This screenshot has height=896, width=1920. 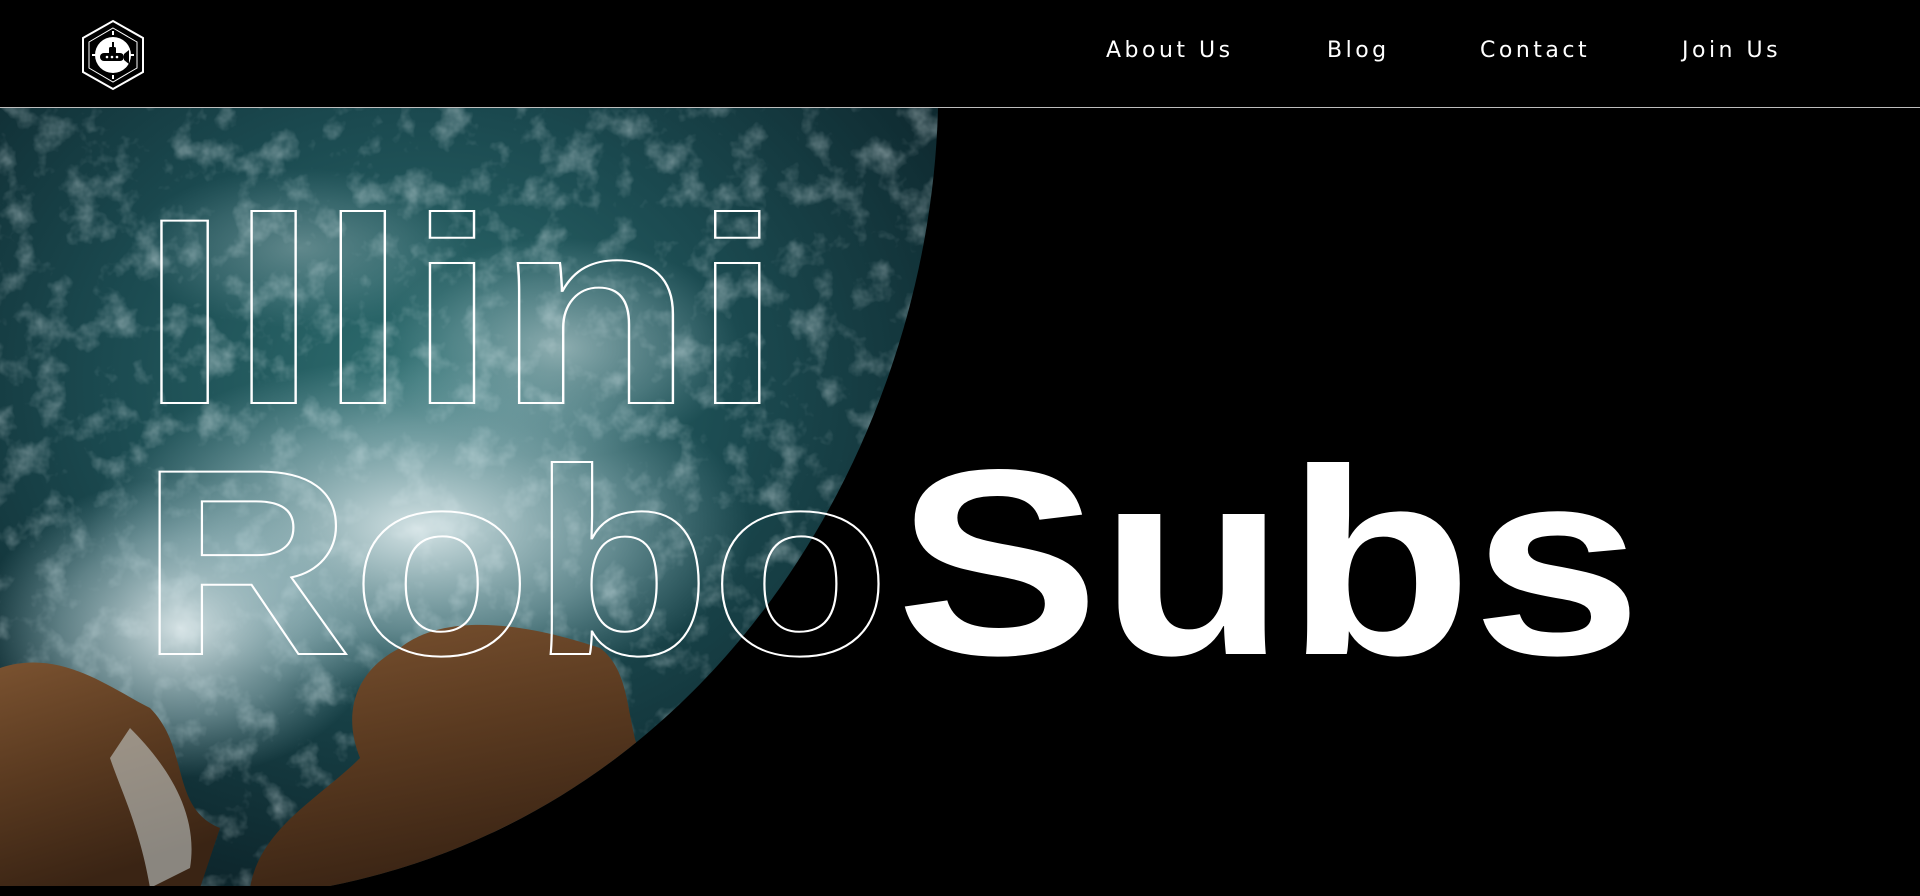 I want to click on main-nav: About Us Blog Contact Join Us, so click(x=1460, y=53).